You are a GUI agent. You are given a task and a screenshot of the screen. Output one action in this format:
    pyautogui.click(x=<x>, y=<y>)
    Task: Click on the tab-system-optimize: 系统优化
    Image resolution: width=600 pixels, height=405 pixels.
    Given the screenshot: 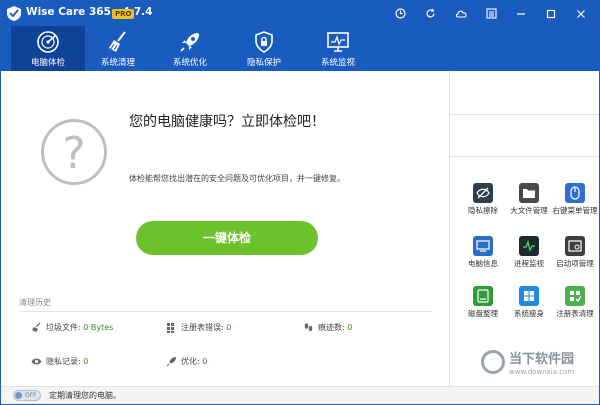 What is the action you would take?
    pyautogui.click(x=190, y=48)
    